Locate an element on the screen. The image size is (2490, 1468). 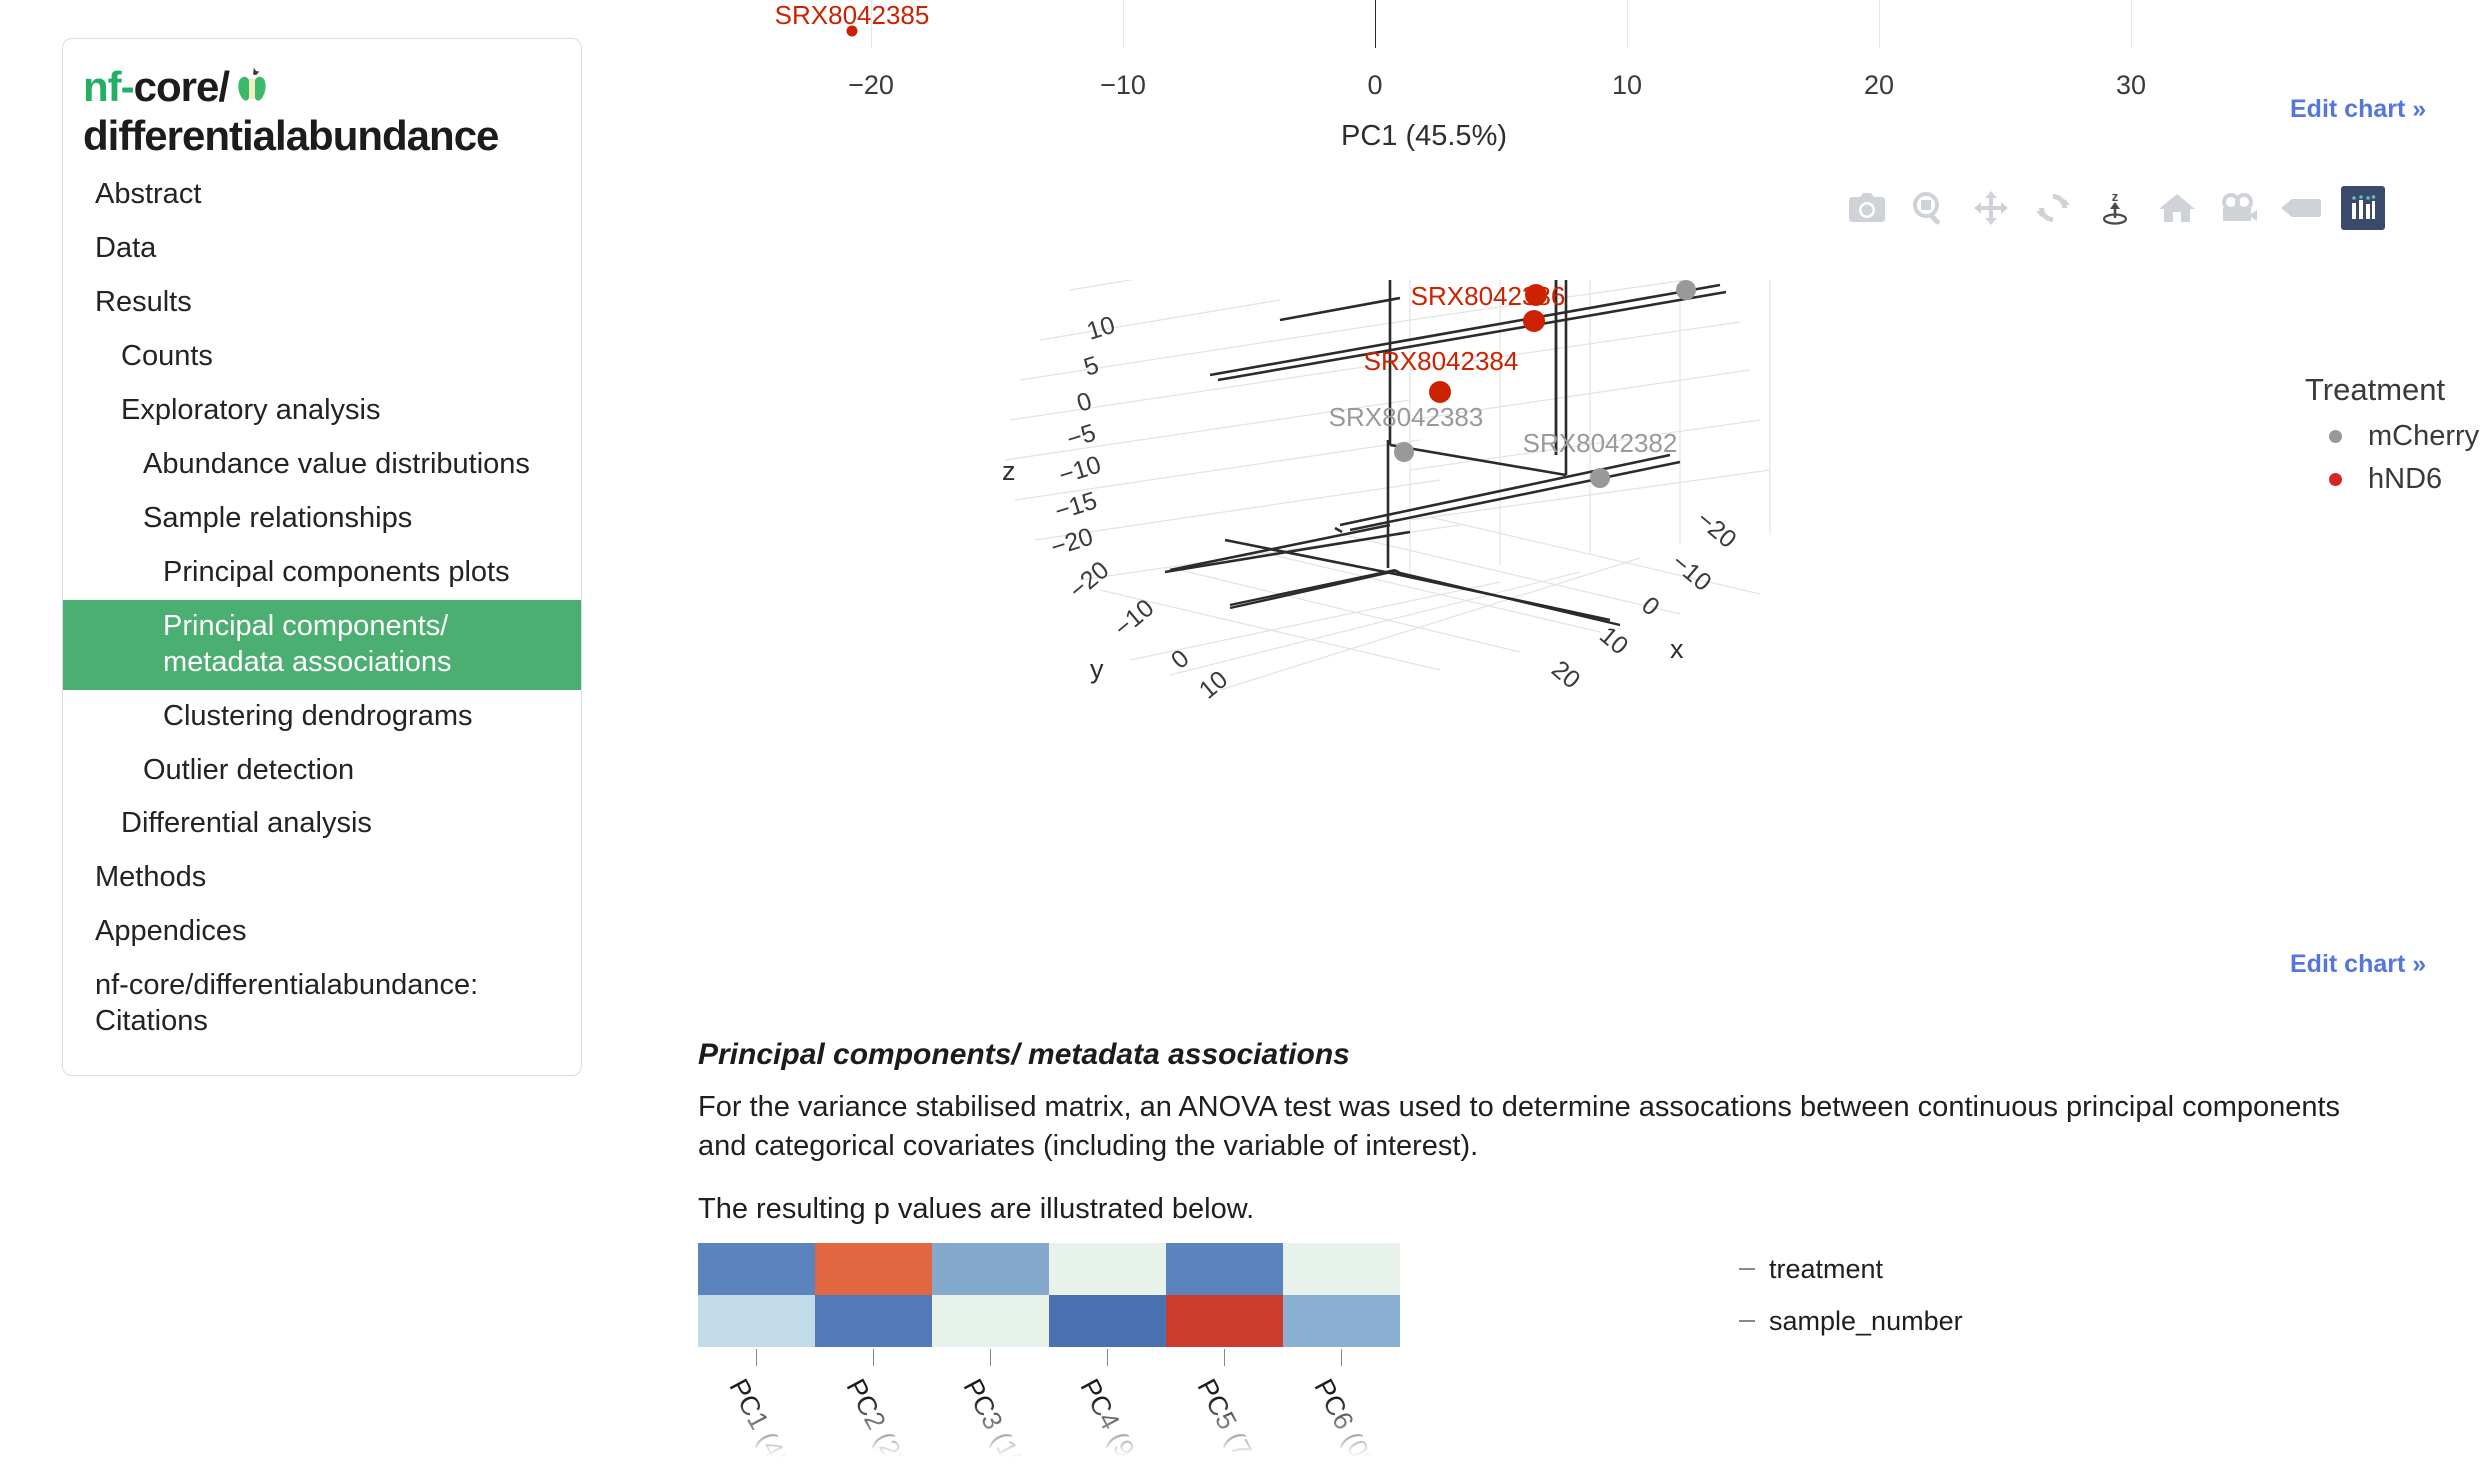
x-tick-5: 30 is located at coordinates (2131, 85).